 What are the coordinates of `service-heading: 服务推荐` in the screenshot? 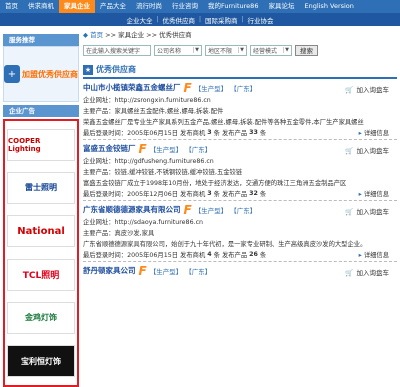 It's located at (41, 40).